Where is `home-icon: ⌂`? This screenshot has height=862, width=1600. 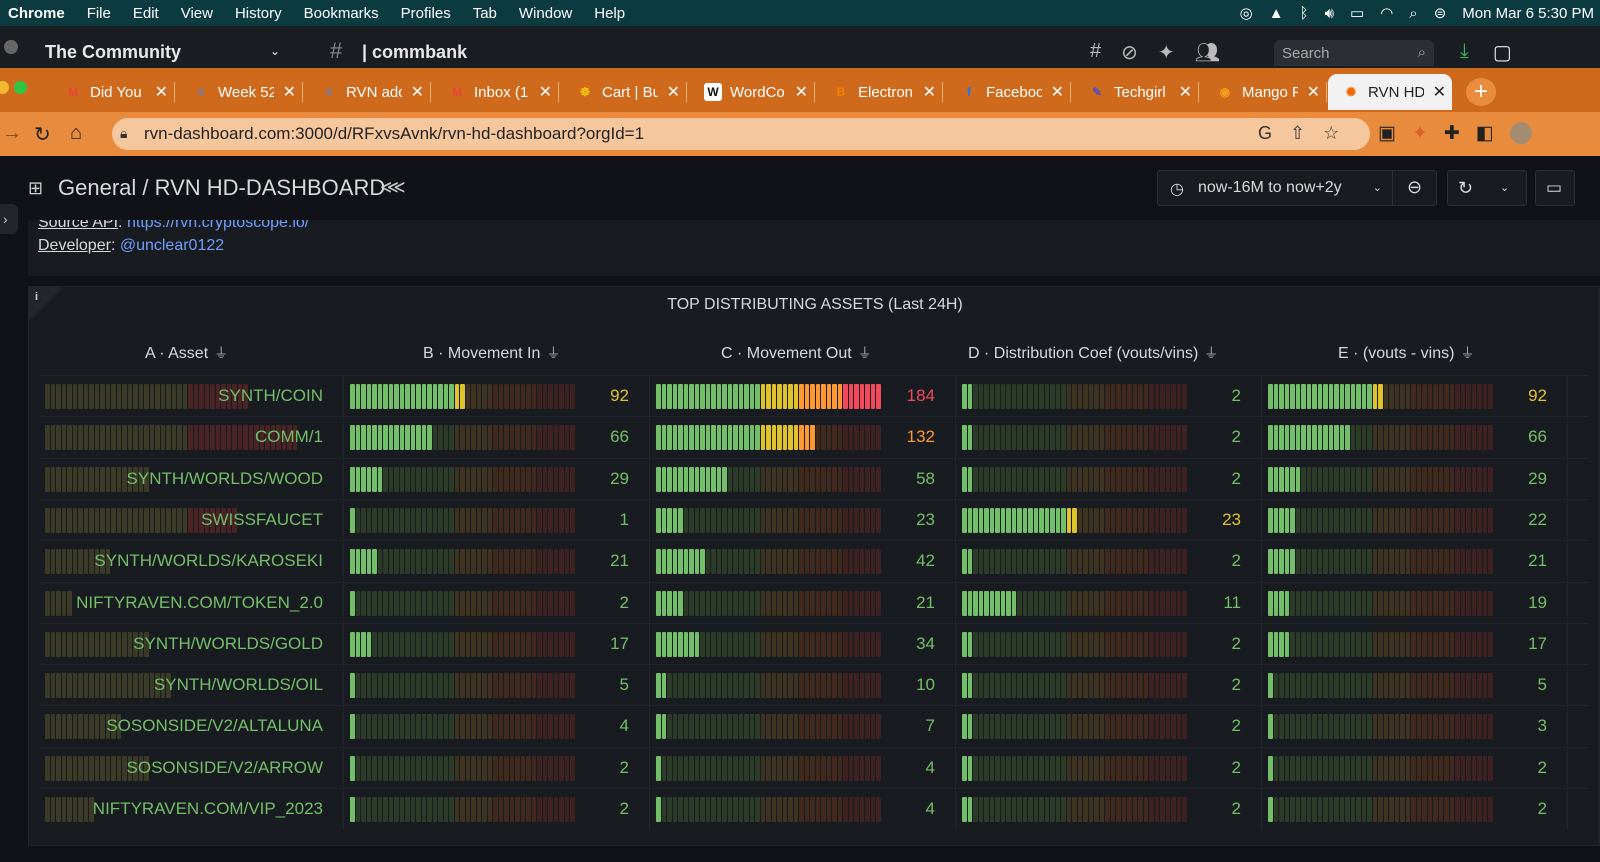
home-icon: ⌂ is located at coordinates (76, 133).